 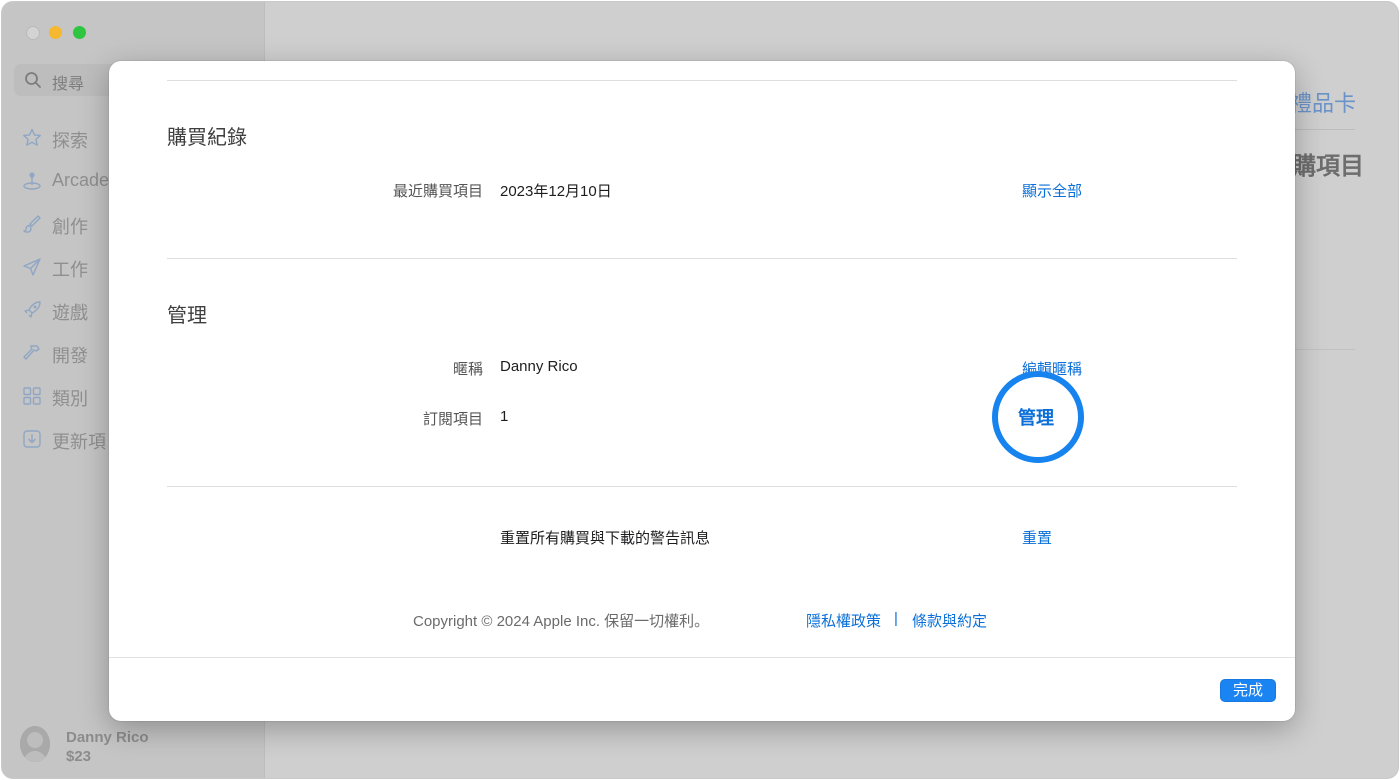 What do you see at coordinates (561, 621) in the screenshot?
I see `copyright-text: Copyright © 2024 Apple Inc. 保留一切權利。` at bounding box center [561, 621].